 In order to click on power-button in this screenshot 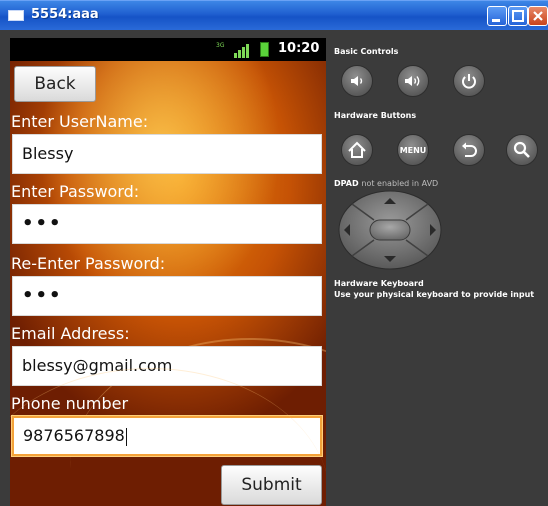, I will do `click(469, 81)`.